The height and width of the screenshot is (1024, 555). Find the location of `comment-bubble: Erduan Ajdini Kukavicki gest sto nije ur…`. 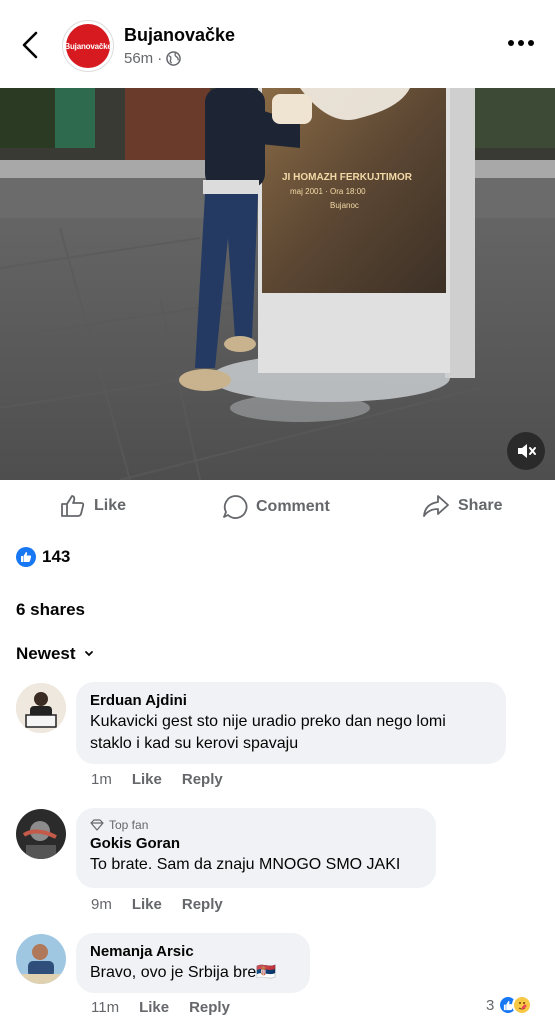

comment-bubble: Erduan Ajdini Kukavicki gest sto nije ur… is located at coordinates (291, 723).